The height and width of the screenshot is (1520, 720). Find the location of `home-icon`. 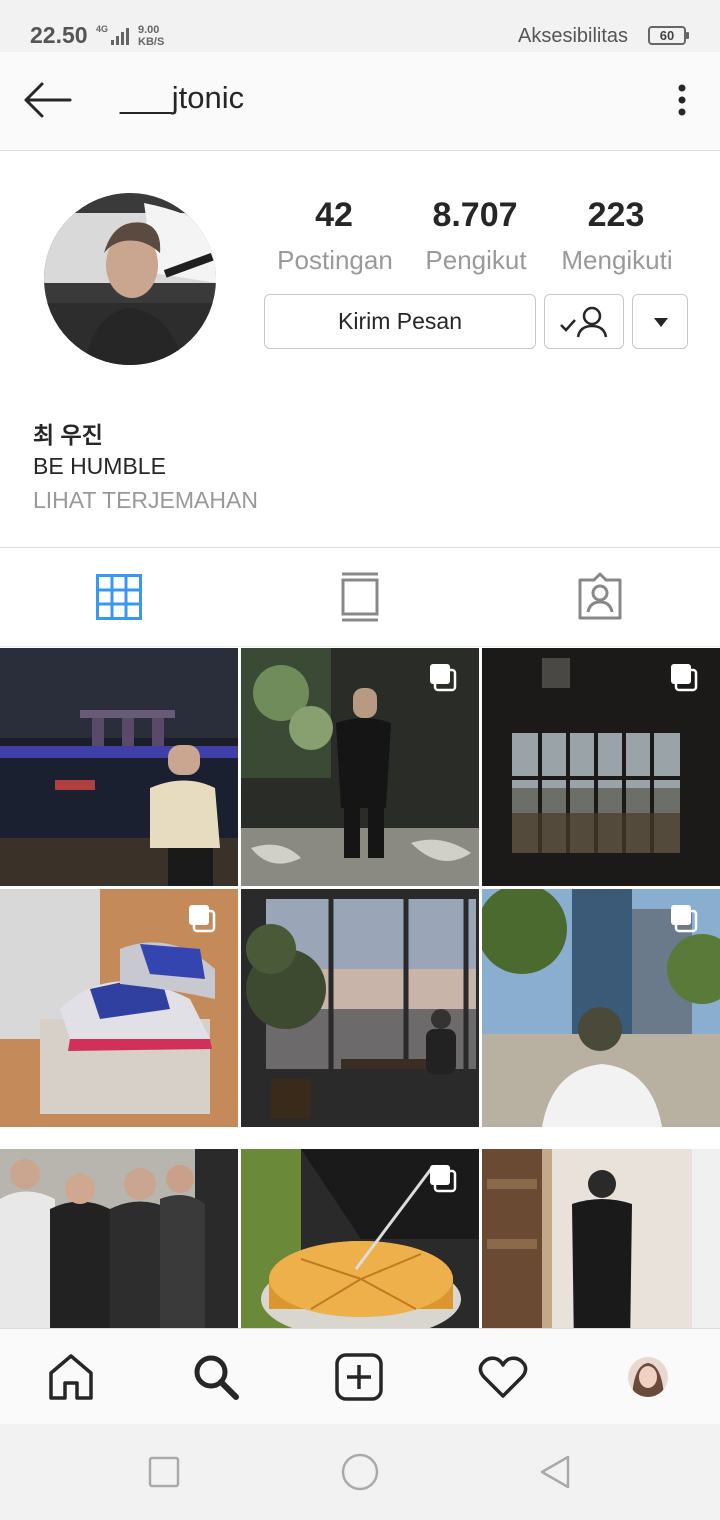

home-icon is located at coordinates (71, 1377).